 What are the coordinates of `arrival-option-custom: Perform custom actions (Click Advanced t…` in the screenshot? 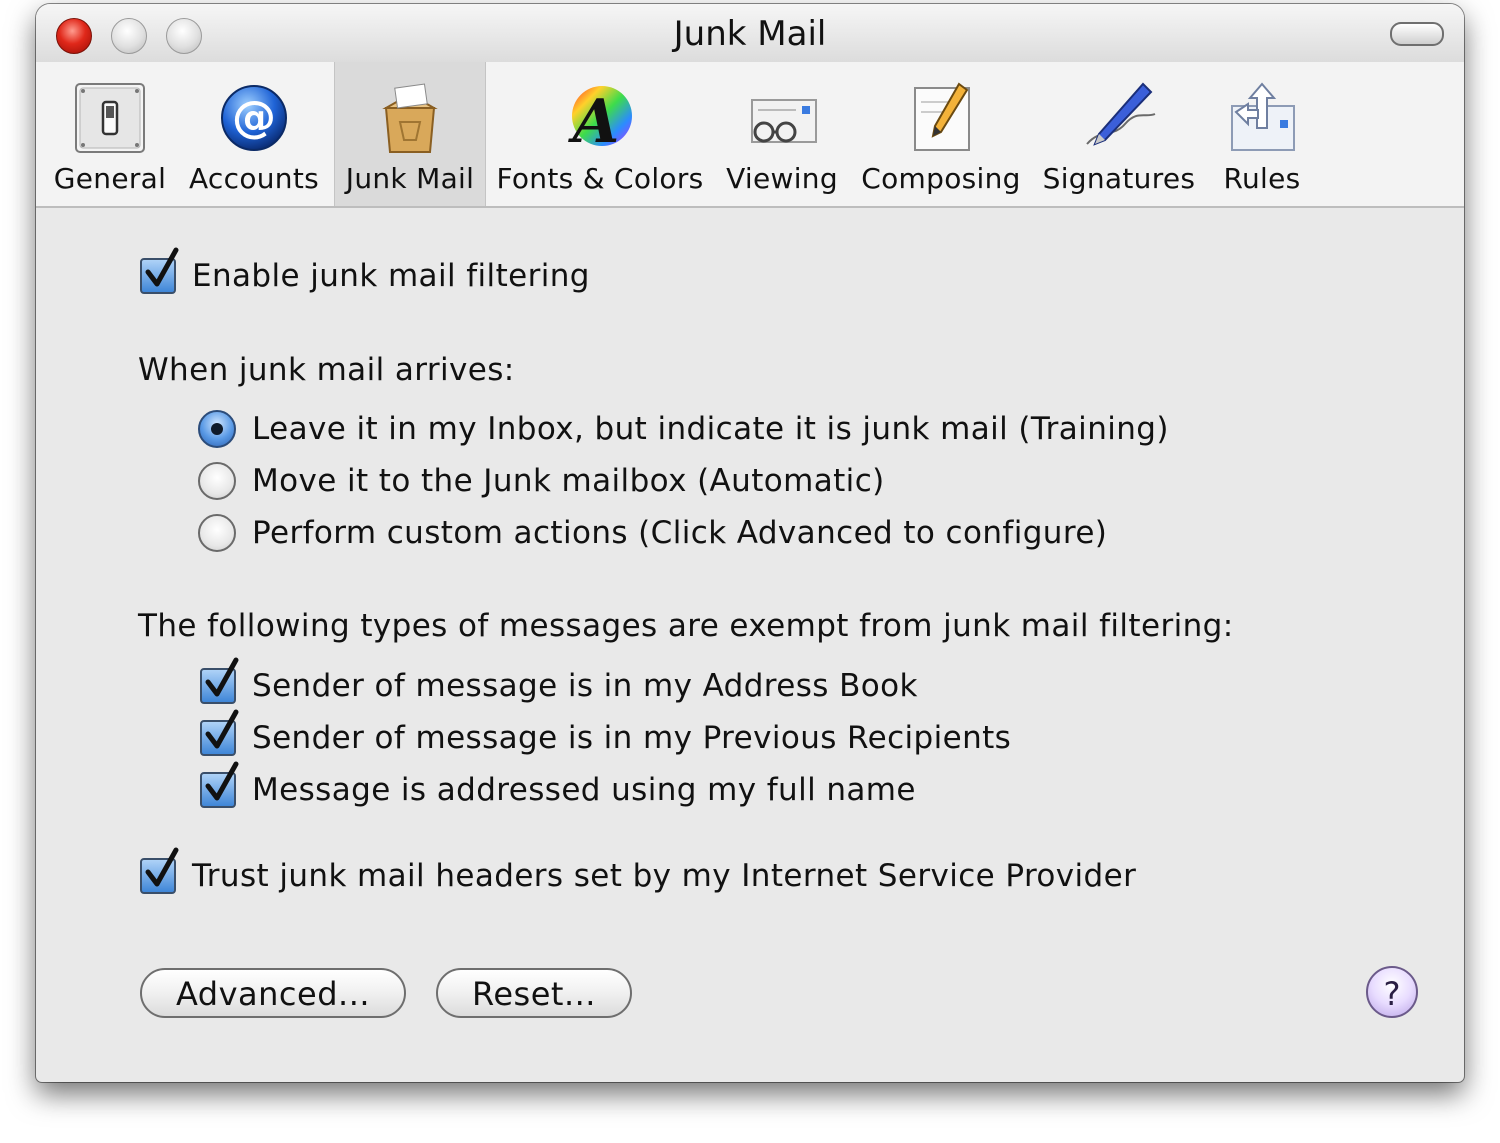 It's located at (652, 533).